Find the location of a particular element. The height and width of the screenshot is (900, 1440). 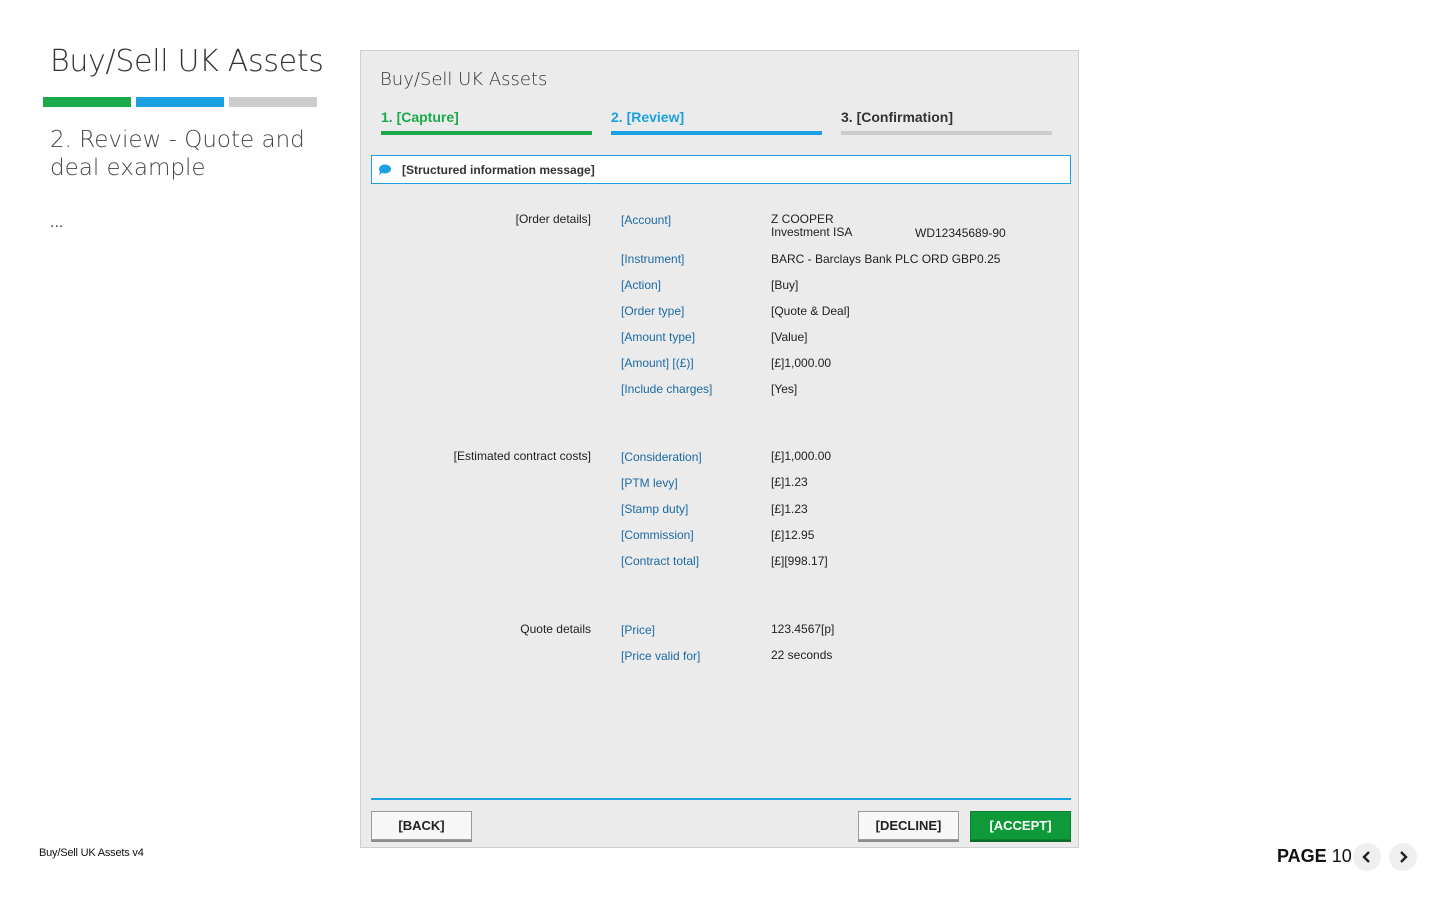

field-value-amount-type: [Value] is located at coordinates (789, 337).